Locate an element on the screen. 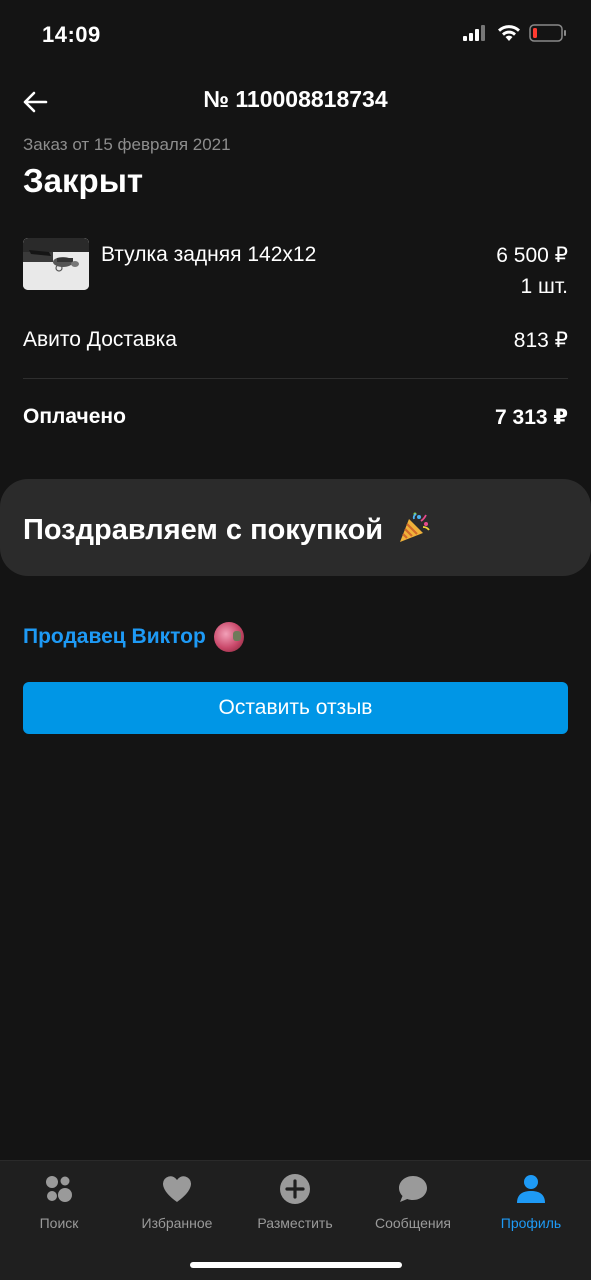 This screenshot has width=591, height=1280. status-icons is located at coordinates (515, 33).